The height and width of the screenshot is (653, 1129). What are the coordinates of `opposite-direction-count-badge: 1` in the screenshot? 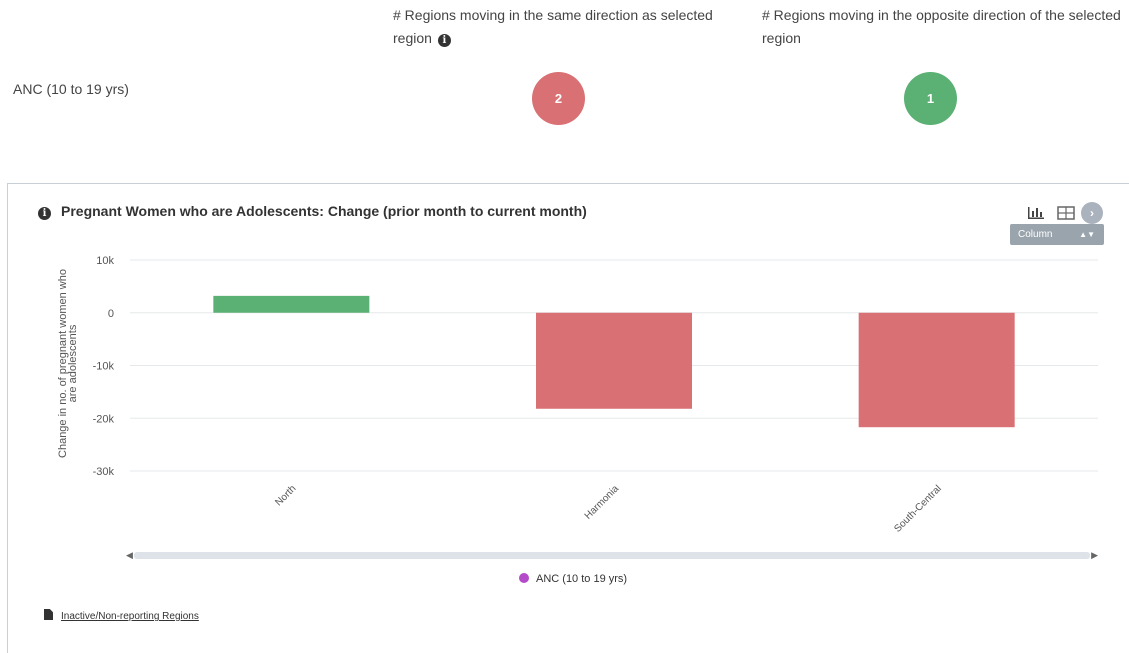 It's located at (930, 98).